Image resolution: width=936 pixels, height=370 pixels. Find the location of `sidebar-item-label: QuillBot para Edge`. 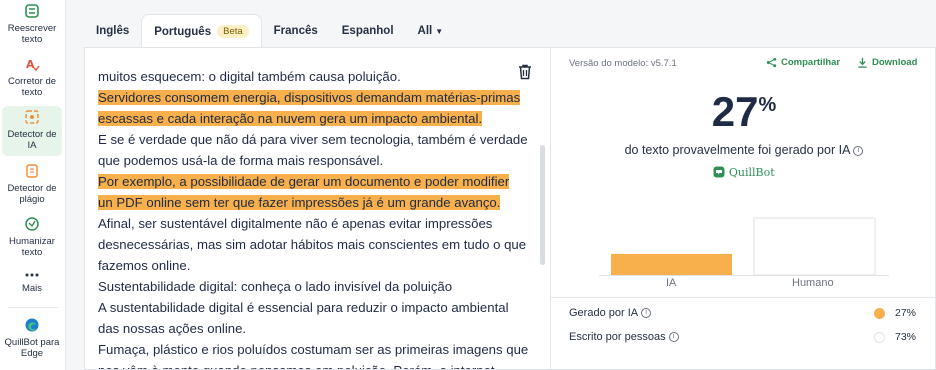

sidebar-item-label: QuillBot para Edge is located at coordinates (32, 348).